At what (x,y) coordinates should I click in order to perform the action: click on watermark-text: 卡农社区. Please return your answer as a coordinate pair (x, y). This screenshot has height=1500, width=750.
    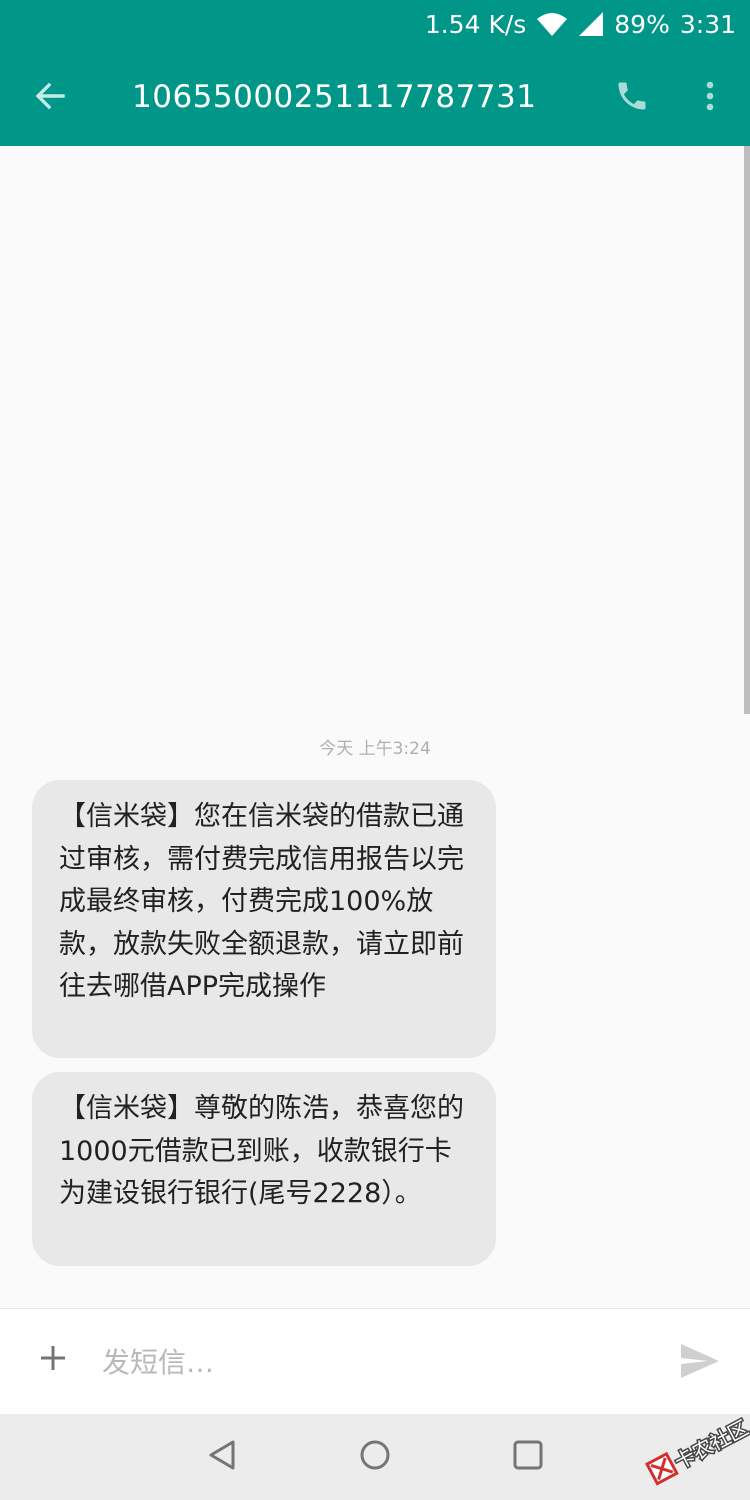
    Looking at the image, I should click on (710, 1444).